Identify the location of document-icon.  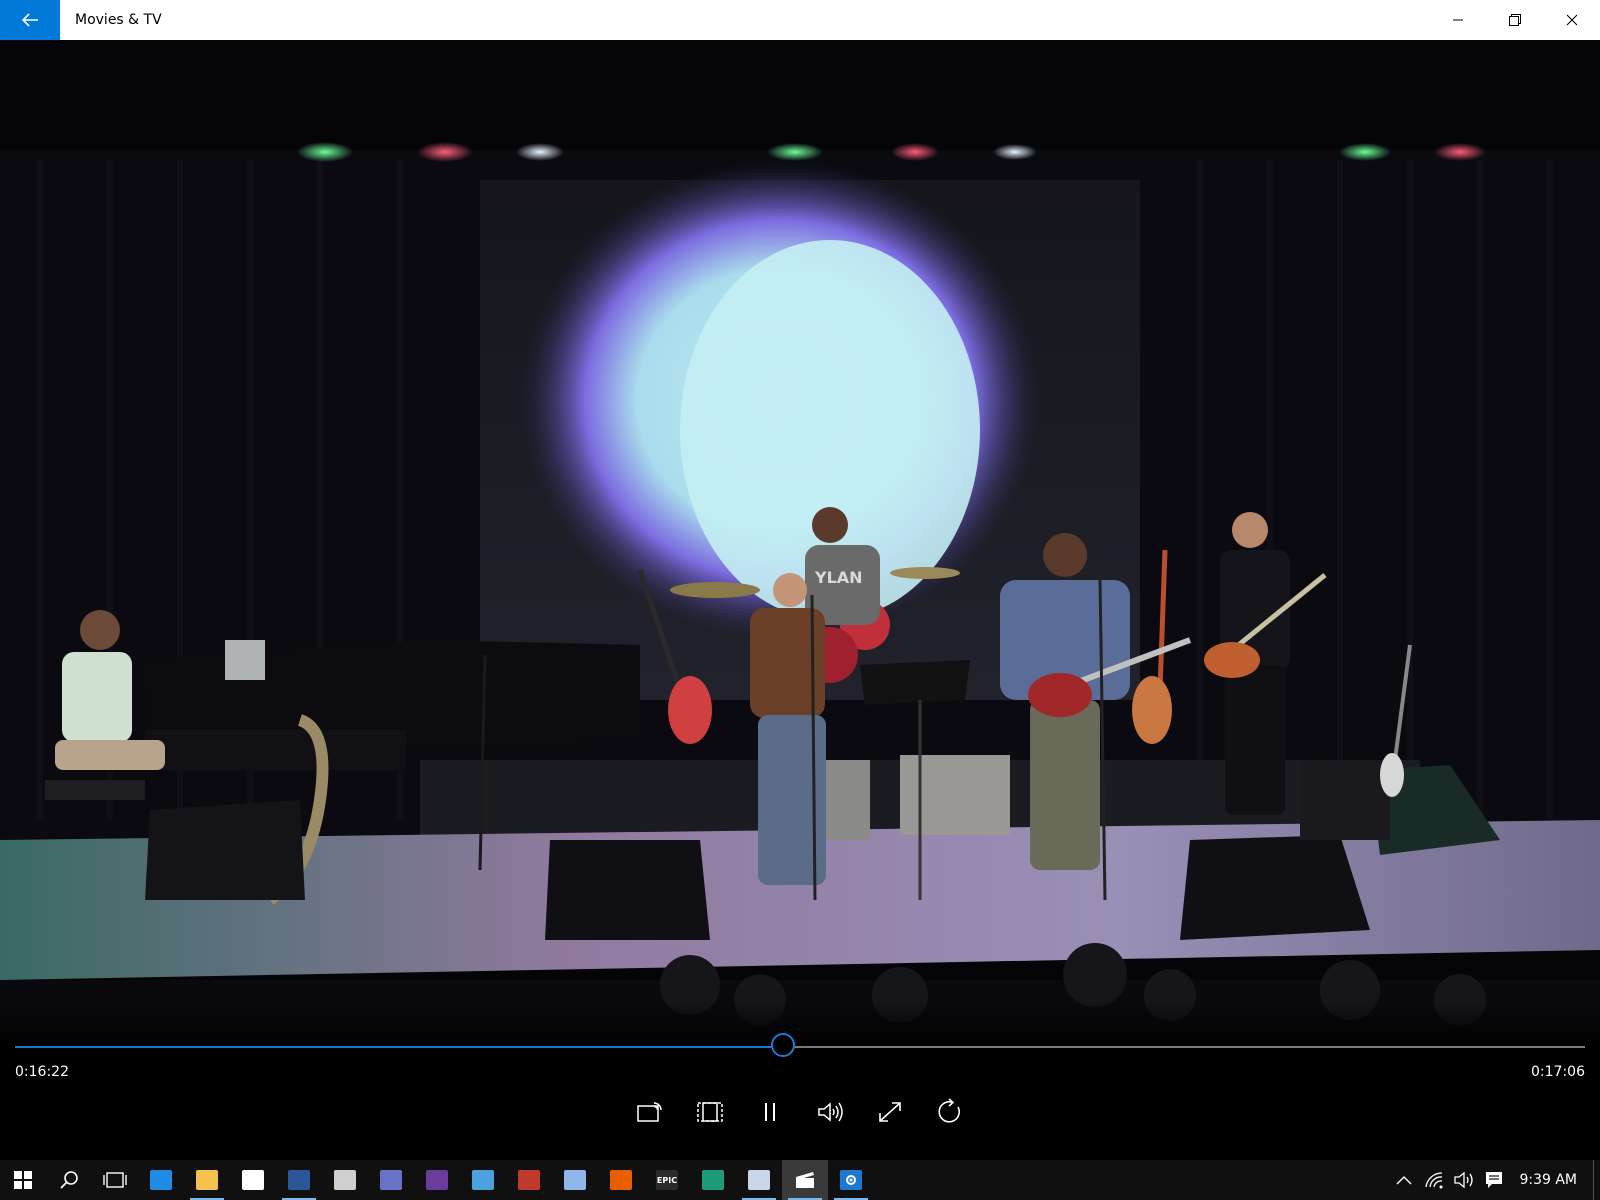
(713, 1180).